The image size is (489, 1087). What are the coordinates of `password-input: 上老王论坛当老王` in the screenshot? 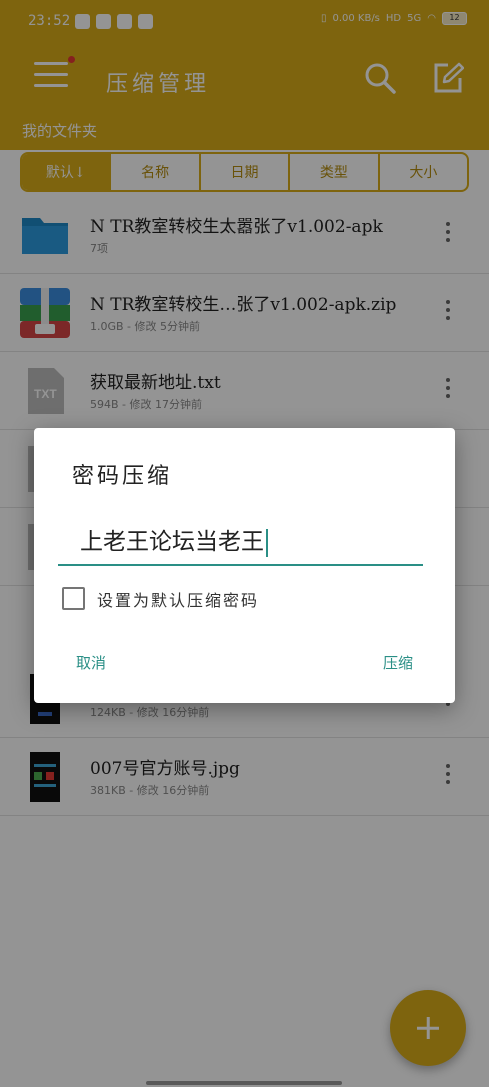 It's located at (240, 538).